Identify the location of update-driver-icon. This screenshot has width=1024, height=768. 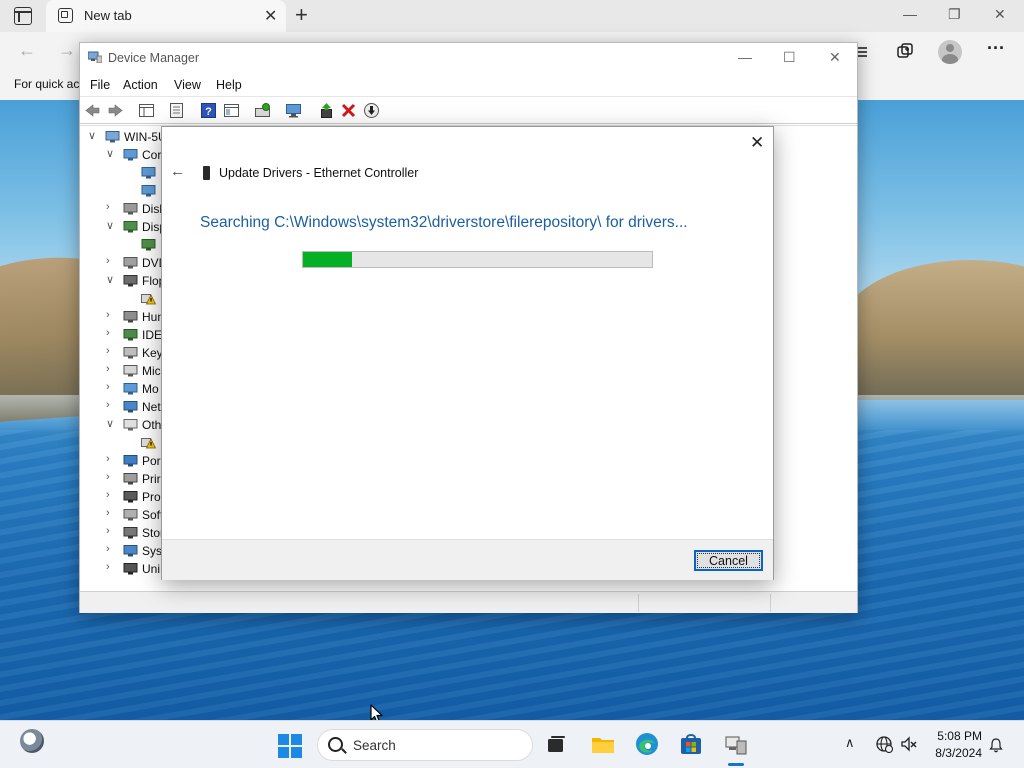
(326, 110).